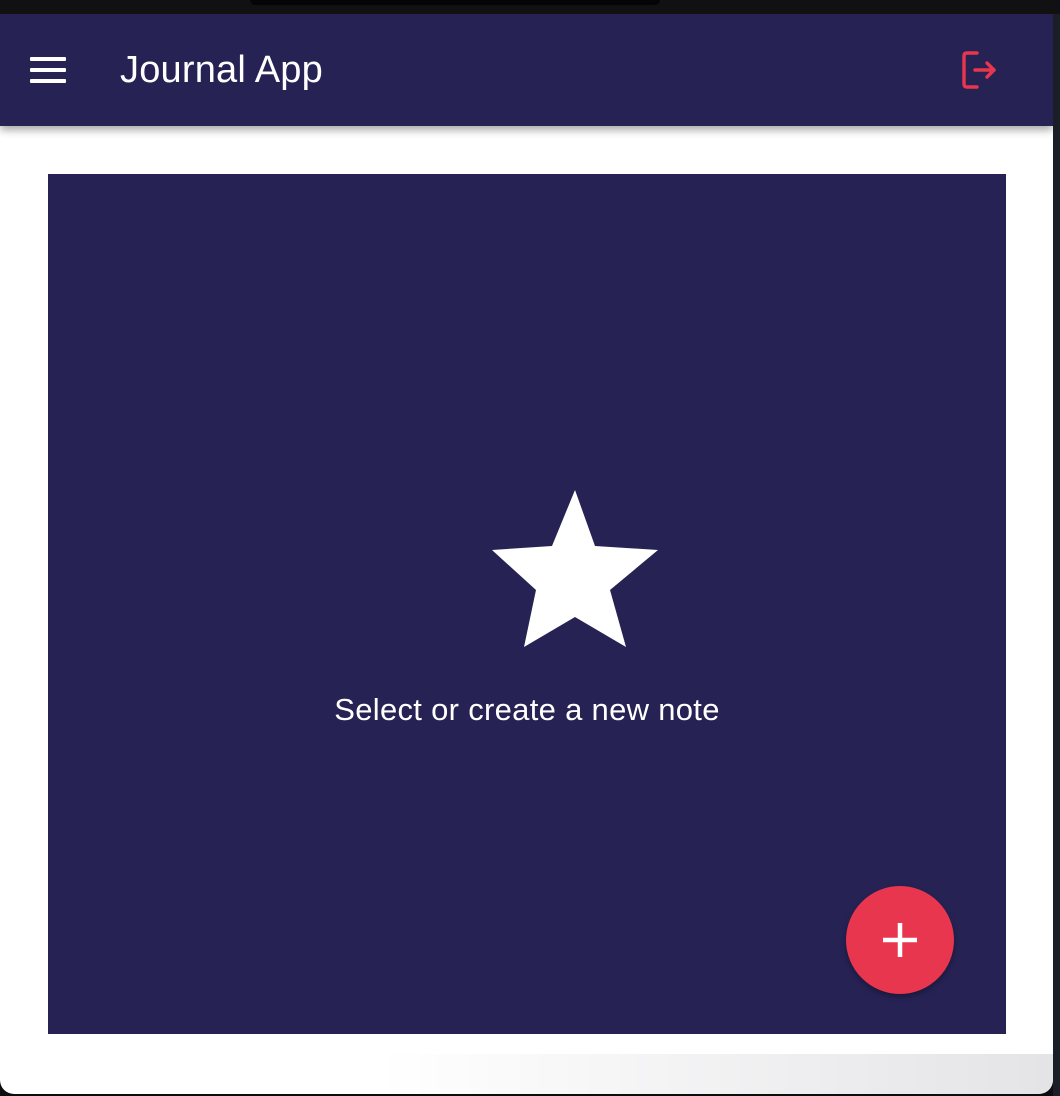 The width and height of the screenshot is (1060, 1096). What do you see at coordinates (530, 7) in the screenshot?
I see `top-bezel` at bounding box center [530, 7].